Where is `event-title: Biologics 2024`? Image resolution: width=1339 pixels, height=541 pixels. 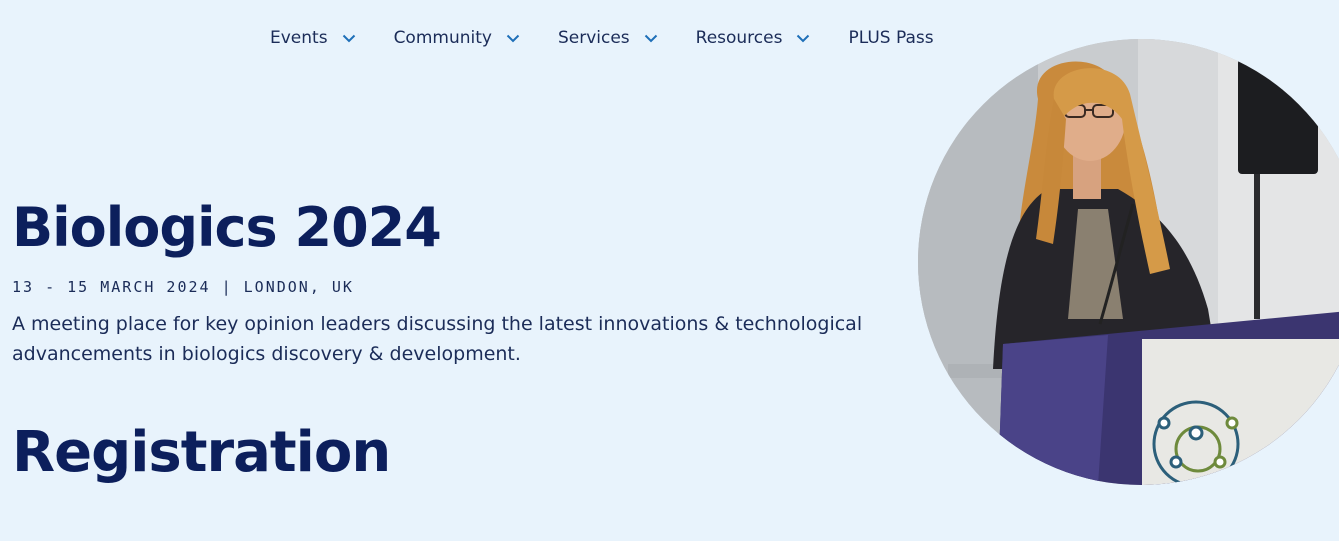
event-title: Biologics 2024 is located at coordinates (227, 227).